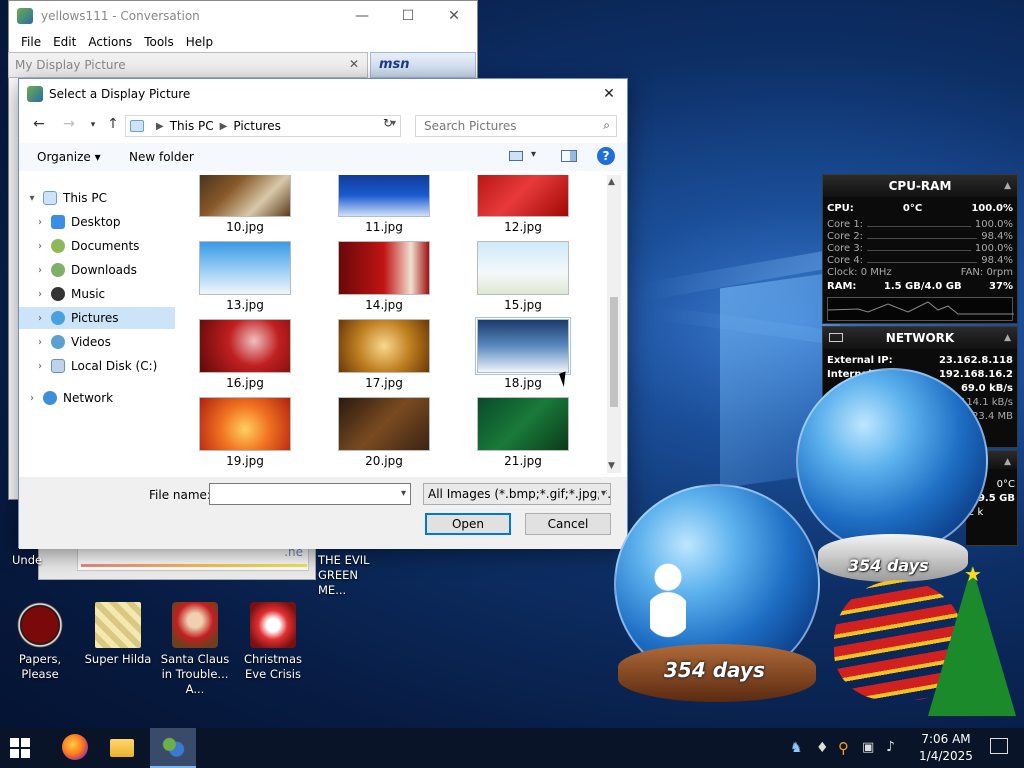  What do you see at coordinates (611, 182) in the screenshot?
I see `scroll-up-icon: ▲` at bounding box center [611, 182].